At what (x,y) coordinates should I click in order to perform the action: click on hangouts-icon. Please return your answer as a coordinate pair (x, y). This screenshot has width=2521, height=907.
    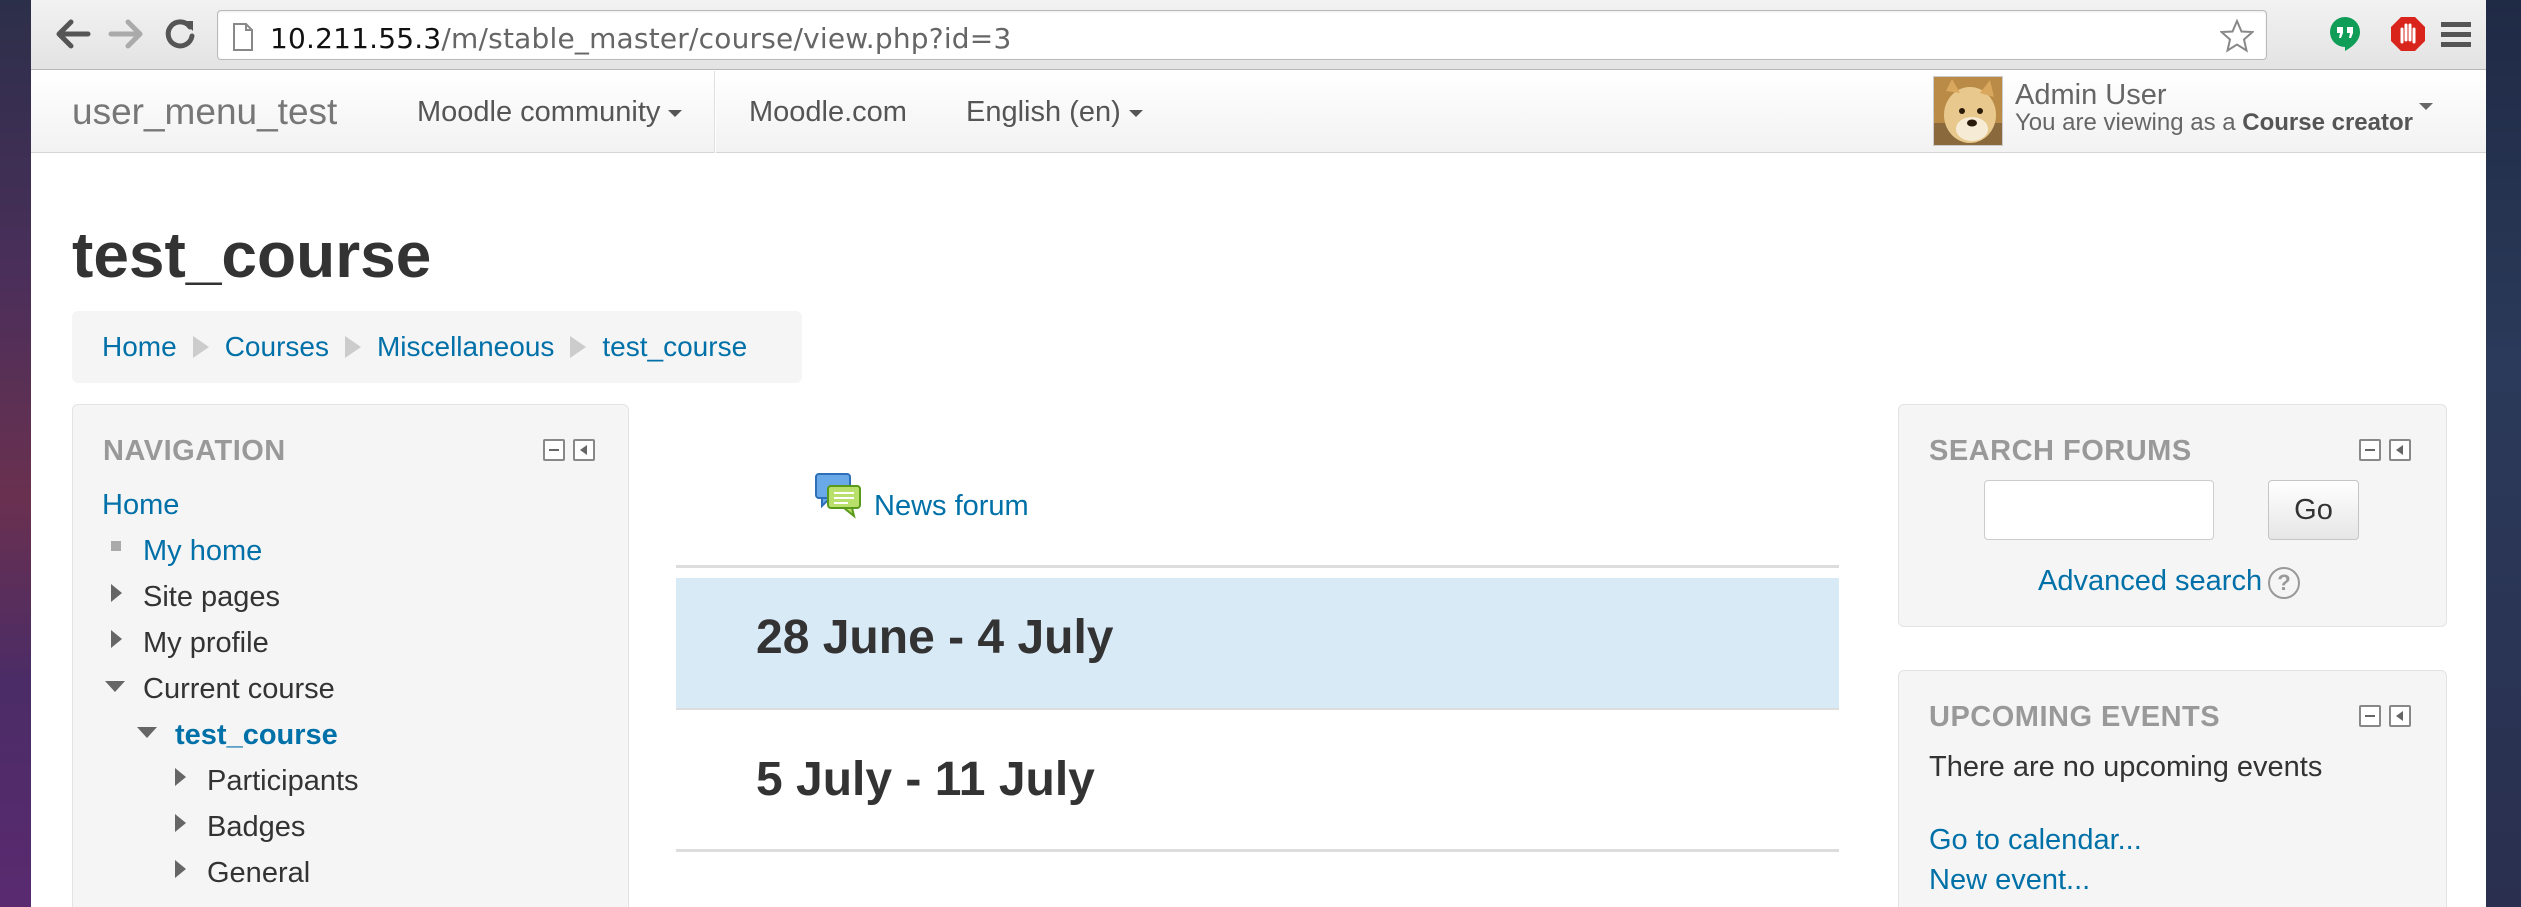
    Looking at the image, I should click on (2345, 34).